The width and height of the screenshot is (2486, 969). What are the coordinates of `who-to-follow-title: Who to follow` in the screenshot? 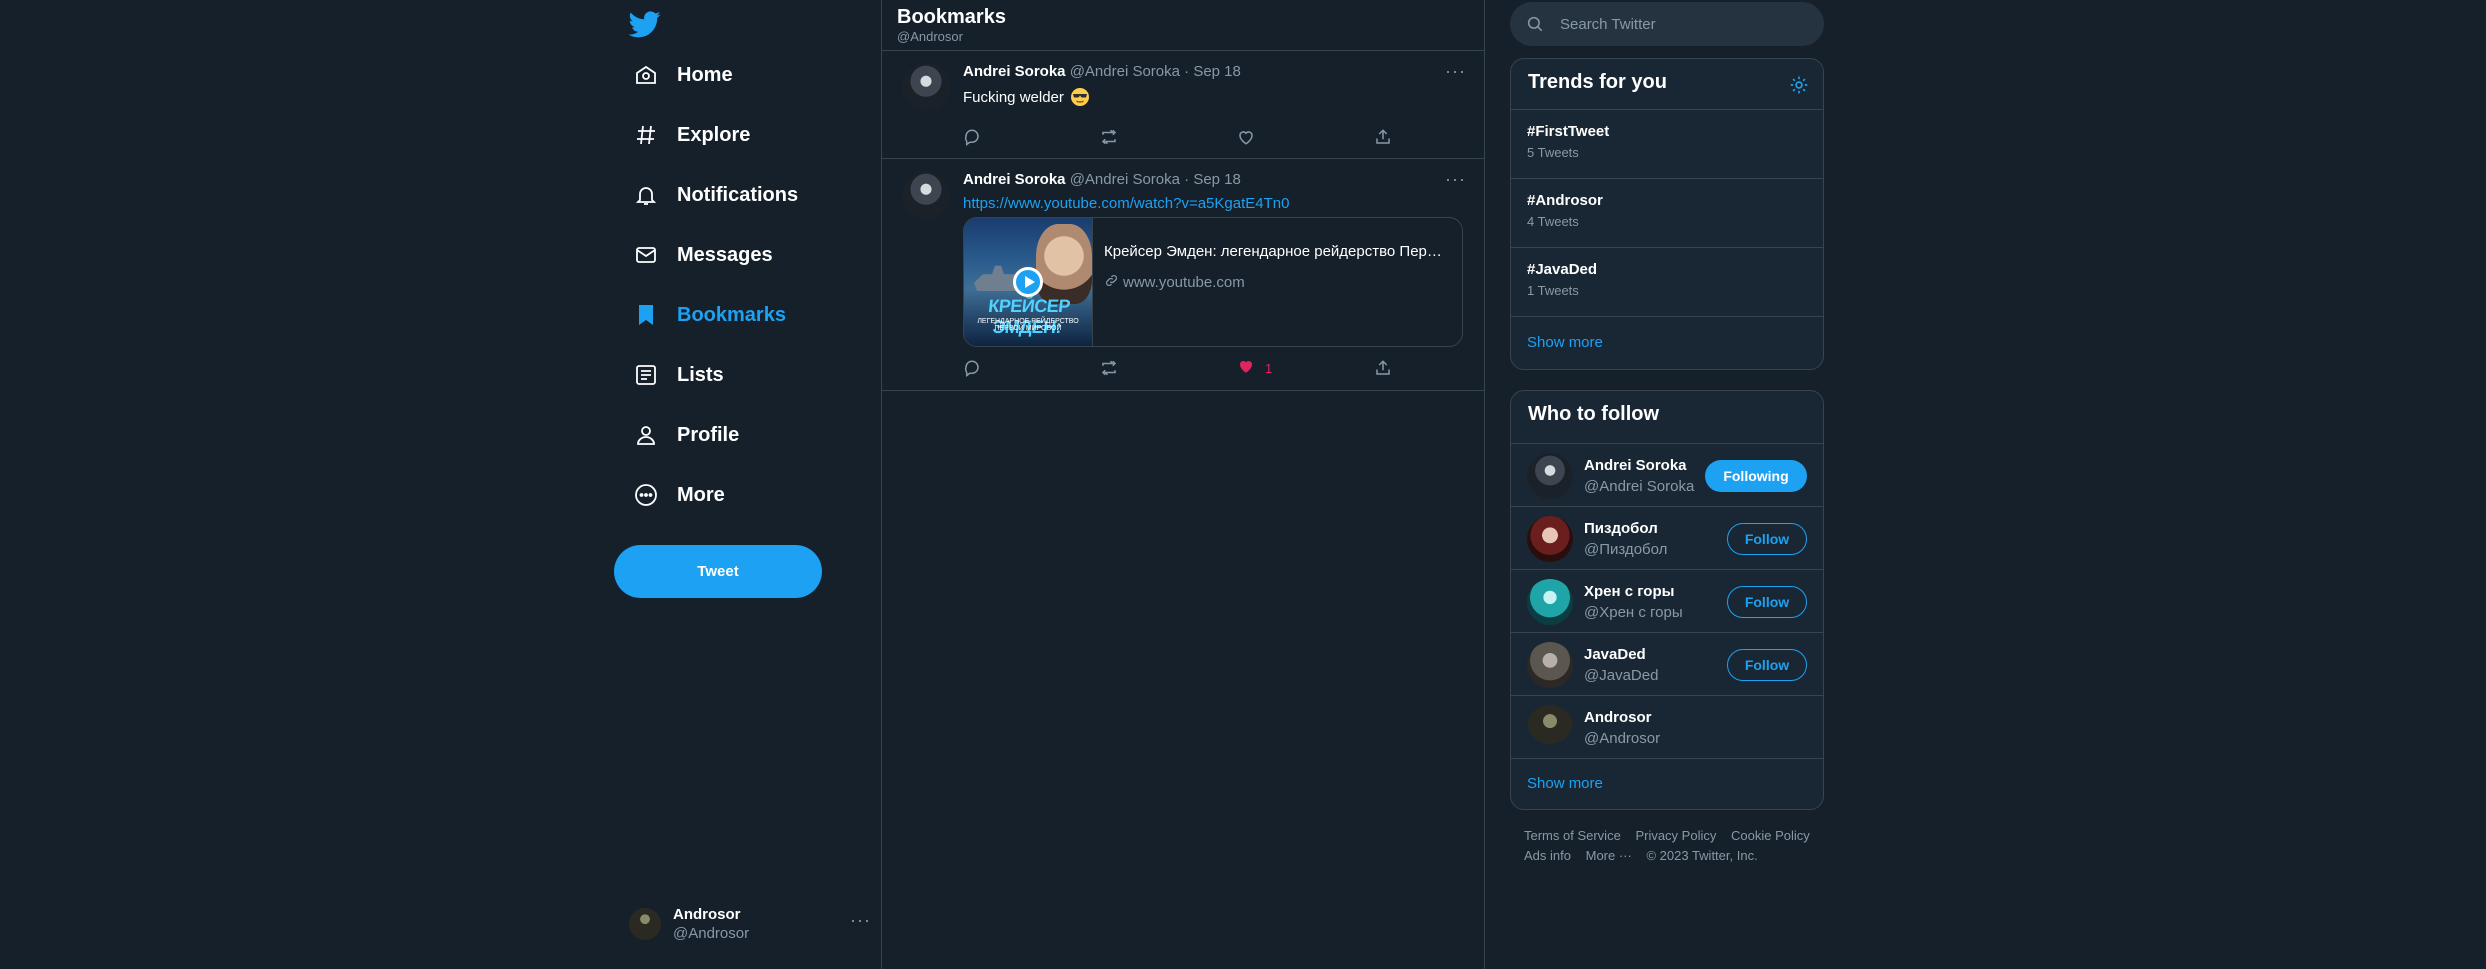 It's located at (1594, 414).